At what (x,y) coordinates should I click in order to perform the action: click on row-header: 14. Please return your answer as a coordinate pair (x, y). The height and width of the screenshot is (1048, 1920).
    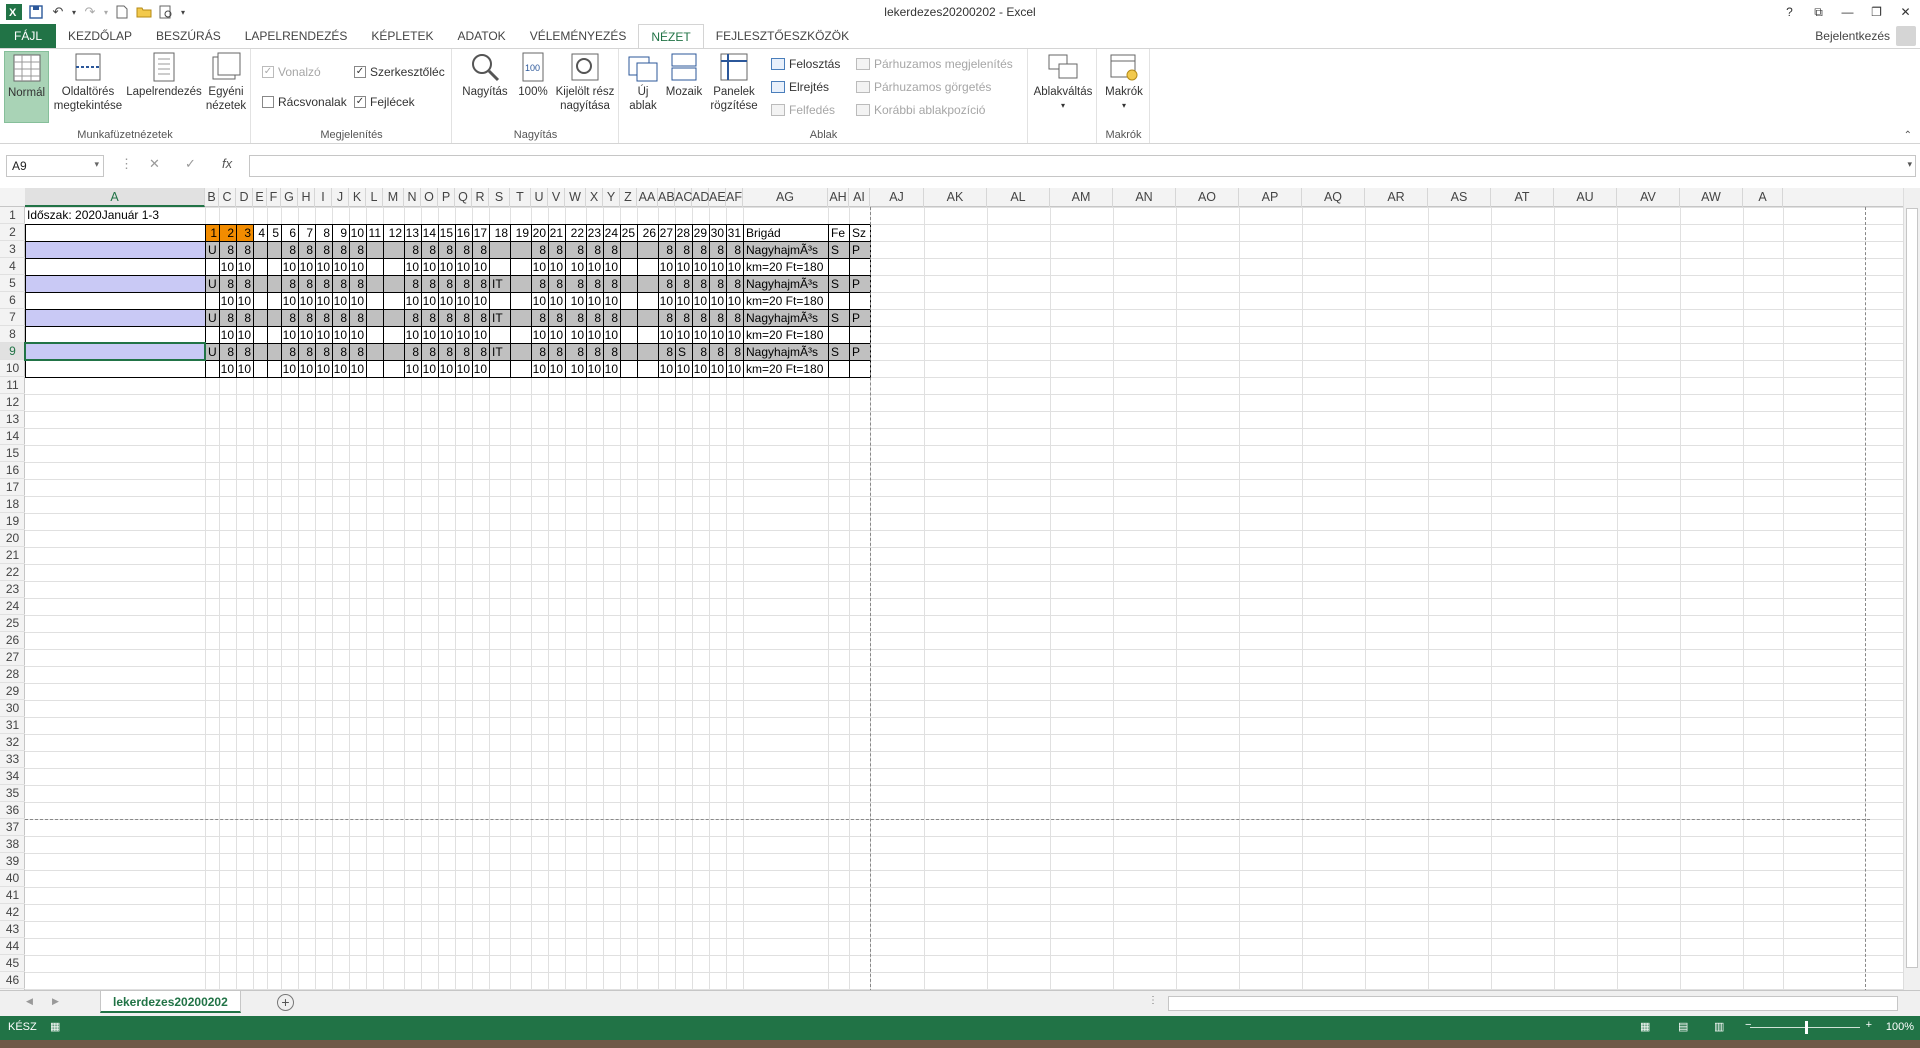
    Looking at the image, I should click on (12, 436).